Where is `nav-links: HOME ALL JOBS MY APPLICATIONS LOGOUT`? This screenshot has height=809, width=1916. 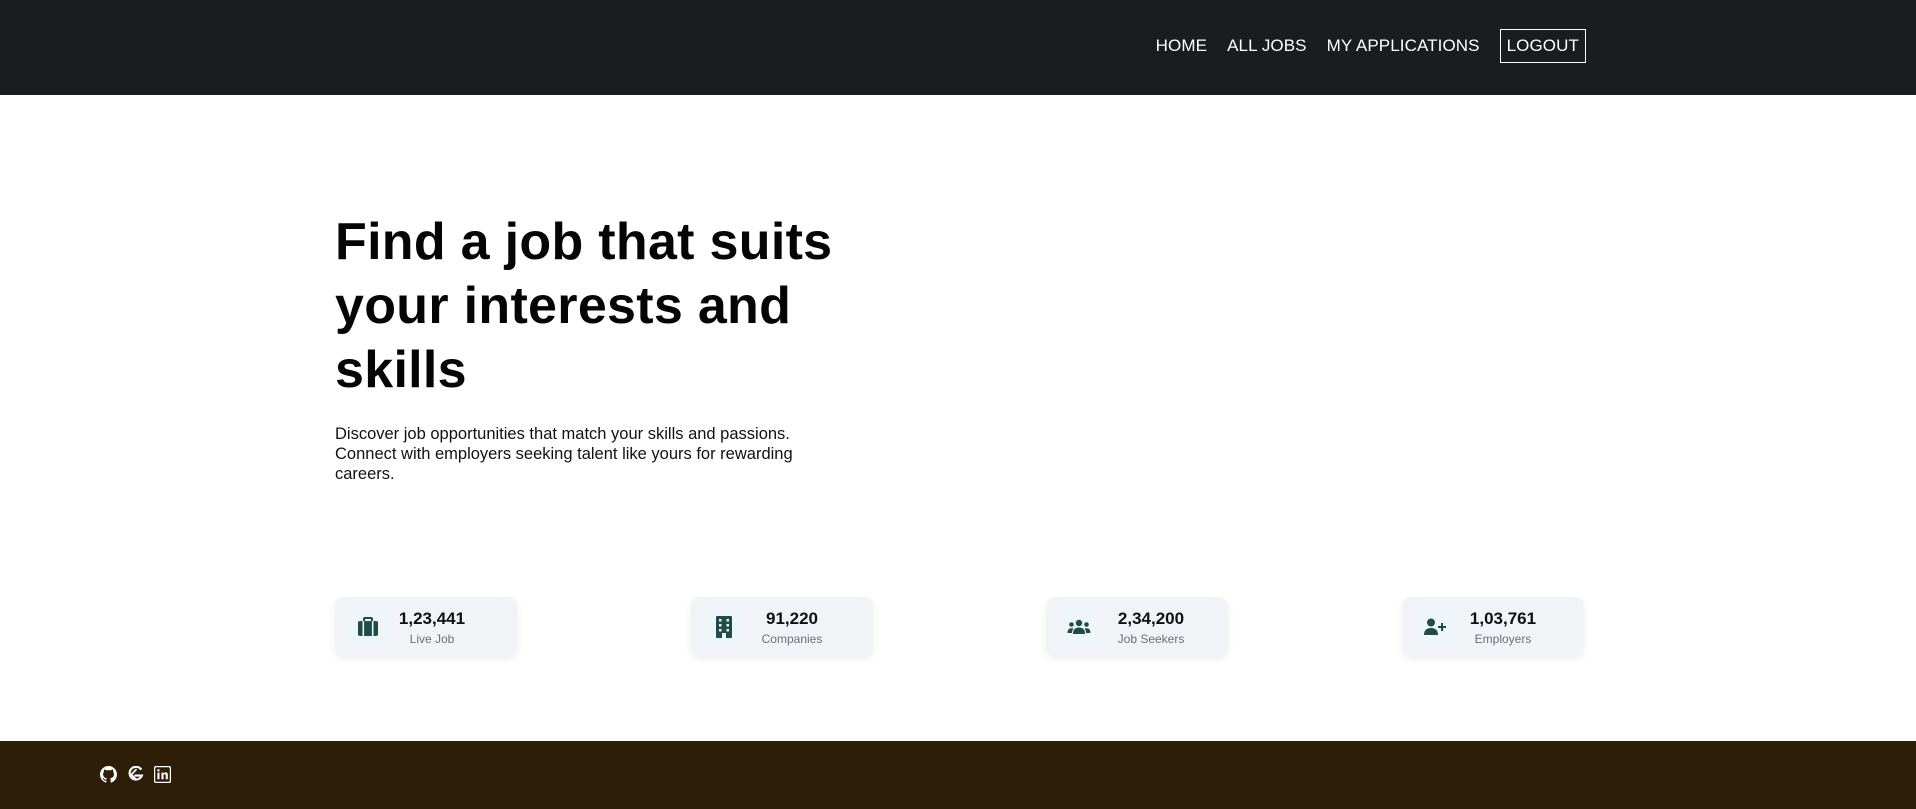 nav-links: HOME ALL JOBS MY APPLICATIONS LOGOUT is located at coordinates (1361, 46).